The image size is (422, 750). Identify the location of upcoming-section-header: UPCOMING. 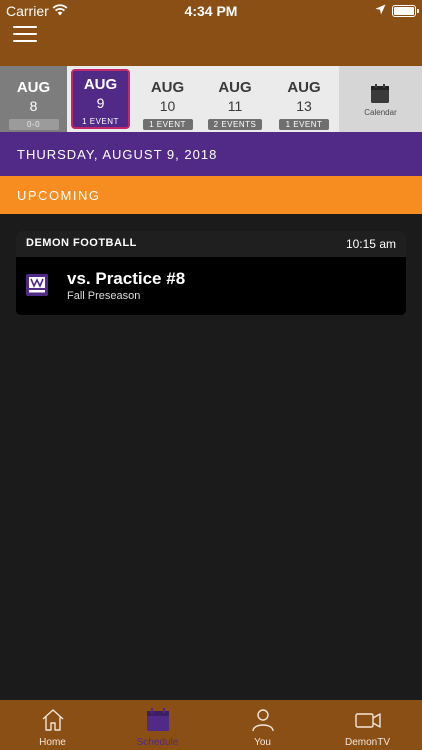
(211, 195).